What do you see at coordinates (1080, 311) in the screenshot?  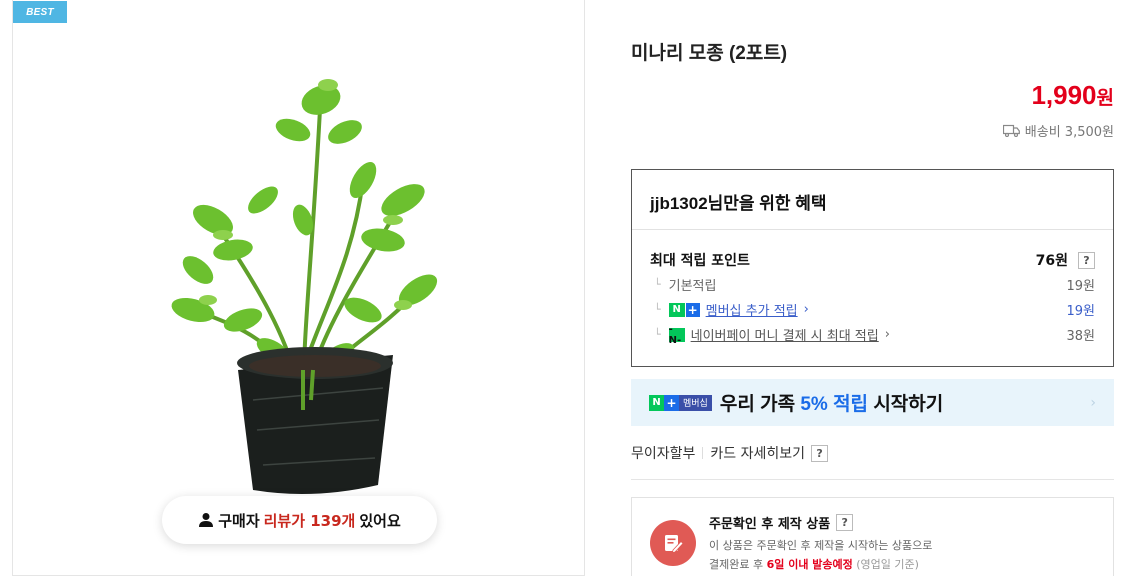 I see `membership-point-value: 19원` at bounding box center [1080, 311].